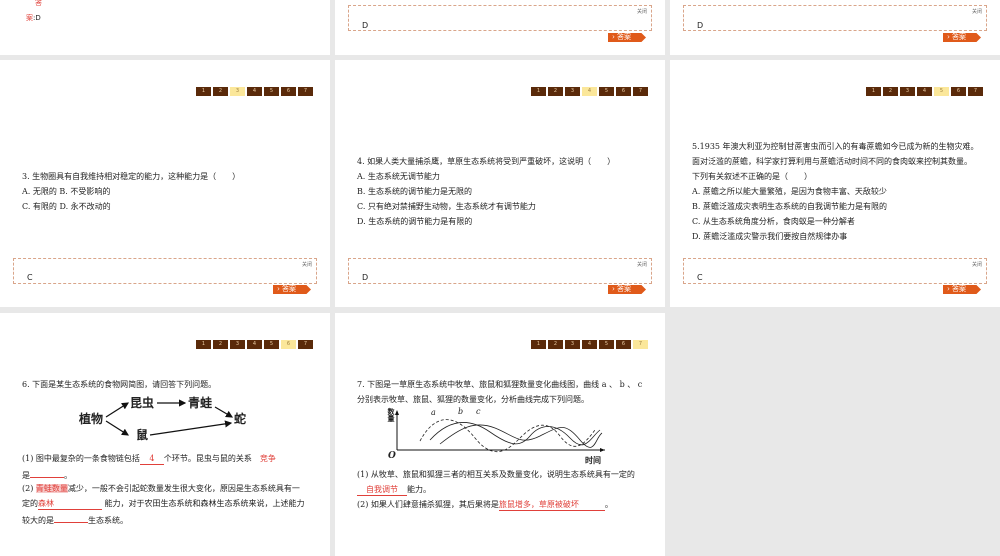 The height and width of the screenshot is (556, 1000). Describe the element at coordinates (415, 221) in the screenshot. I see `option-d: D. 生态系统的调节能力是有限的` at that location.